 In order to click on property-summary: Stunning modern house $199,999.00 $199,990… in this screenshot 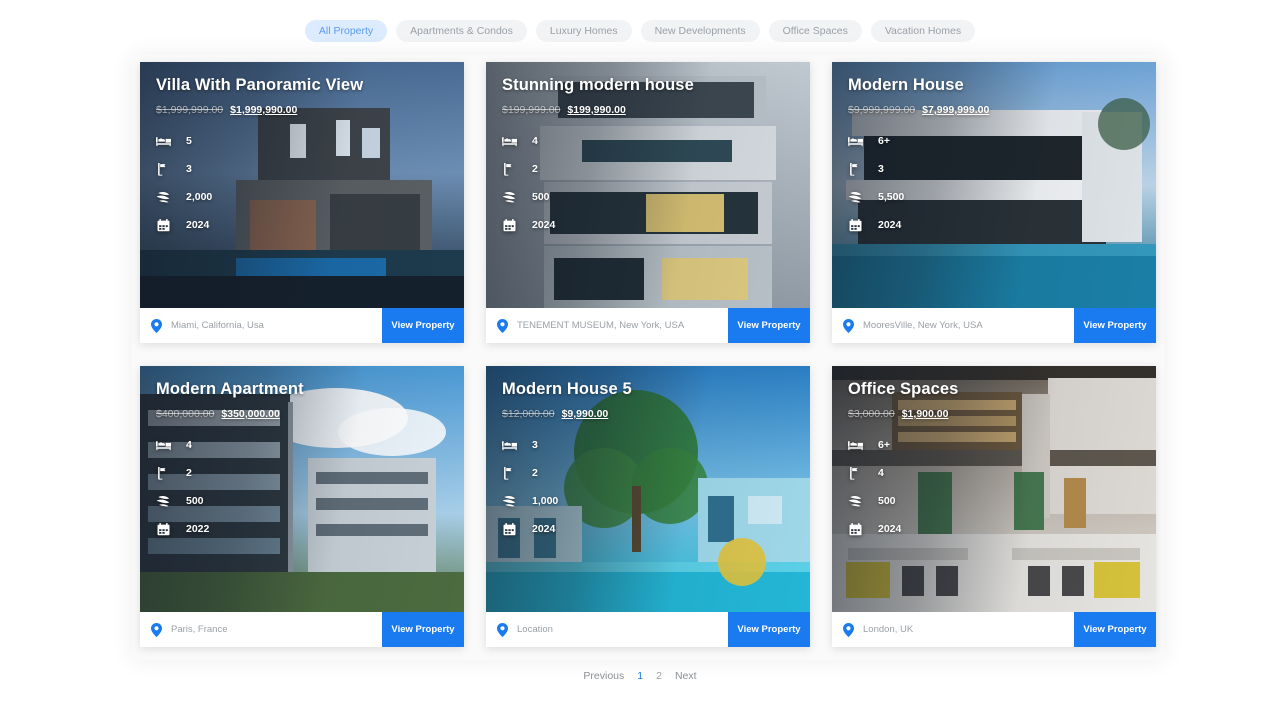, I will do `click(648, 185)`.